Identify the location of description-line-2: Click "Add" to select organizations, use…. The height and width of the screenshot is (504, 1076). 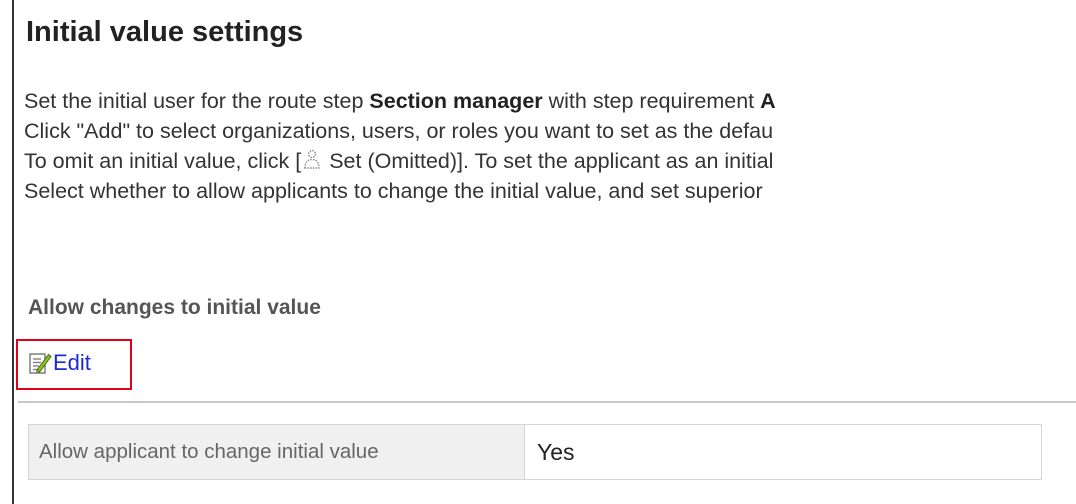
(399, 131).